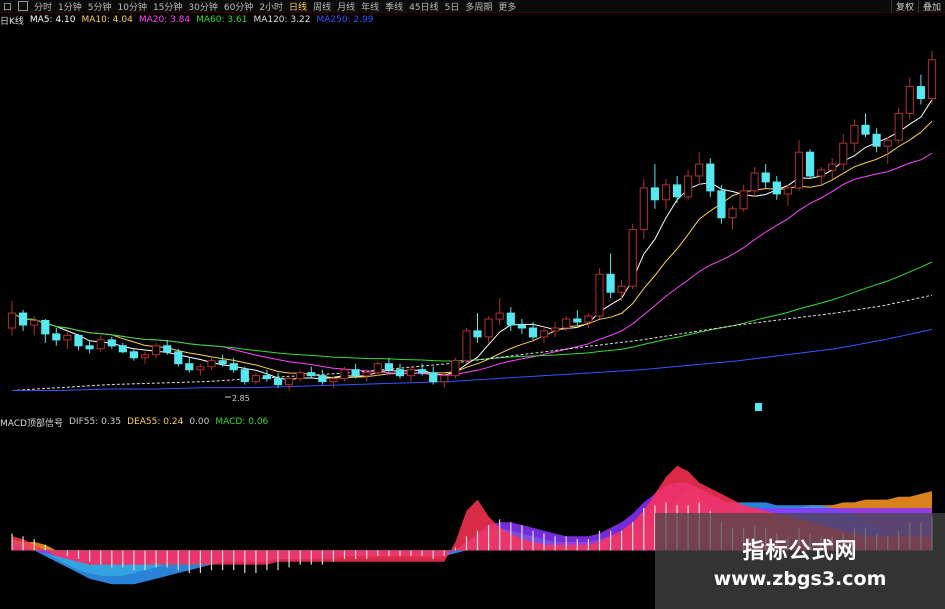  Describe the element at coordinates (241, 398) in the screenshot. I see `low-price-label: 2.85` at that location.